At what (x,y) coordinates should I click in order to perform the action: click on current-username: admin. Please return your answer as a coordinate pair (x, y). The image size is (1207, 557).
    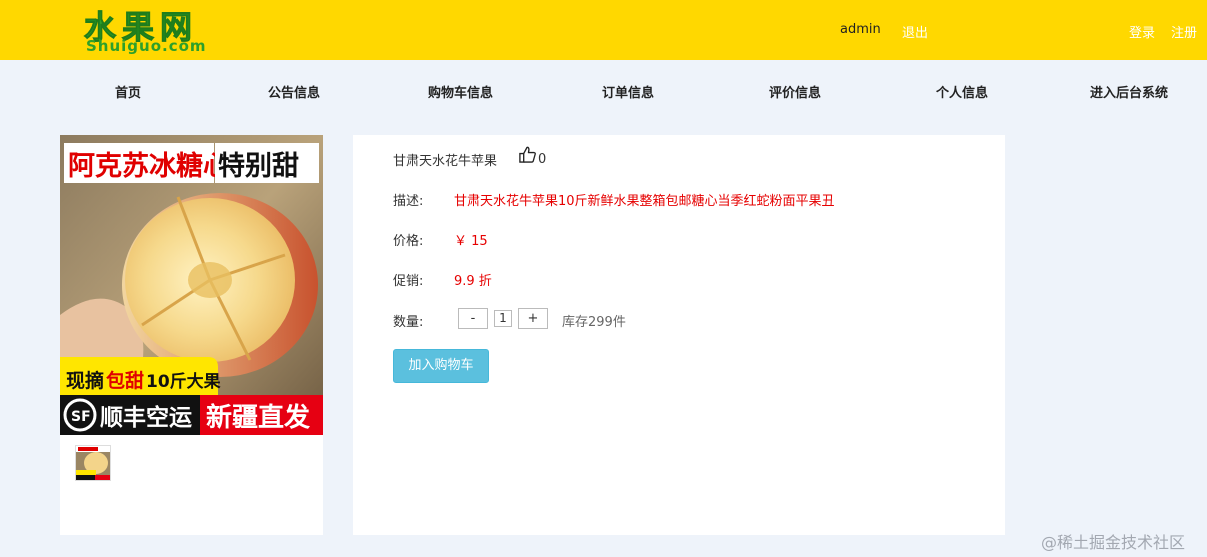
    Looking at the image, I should click on (860, 29).